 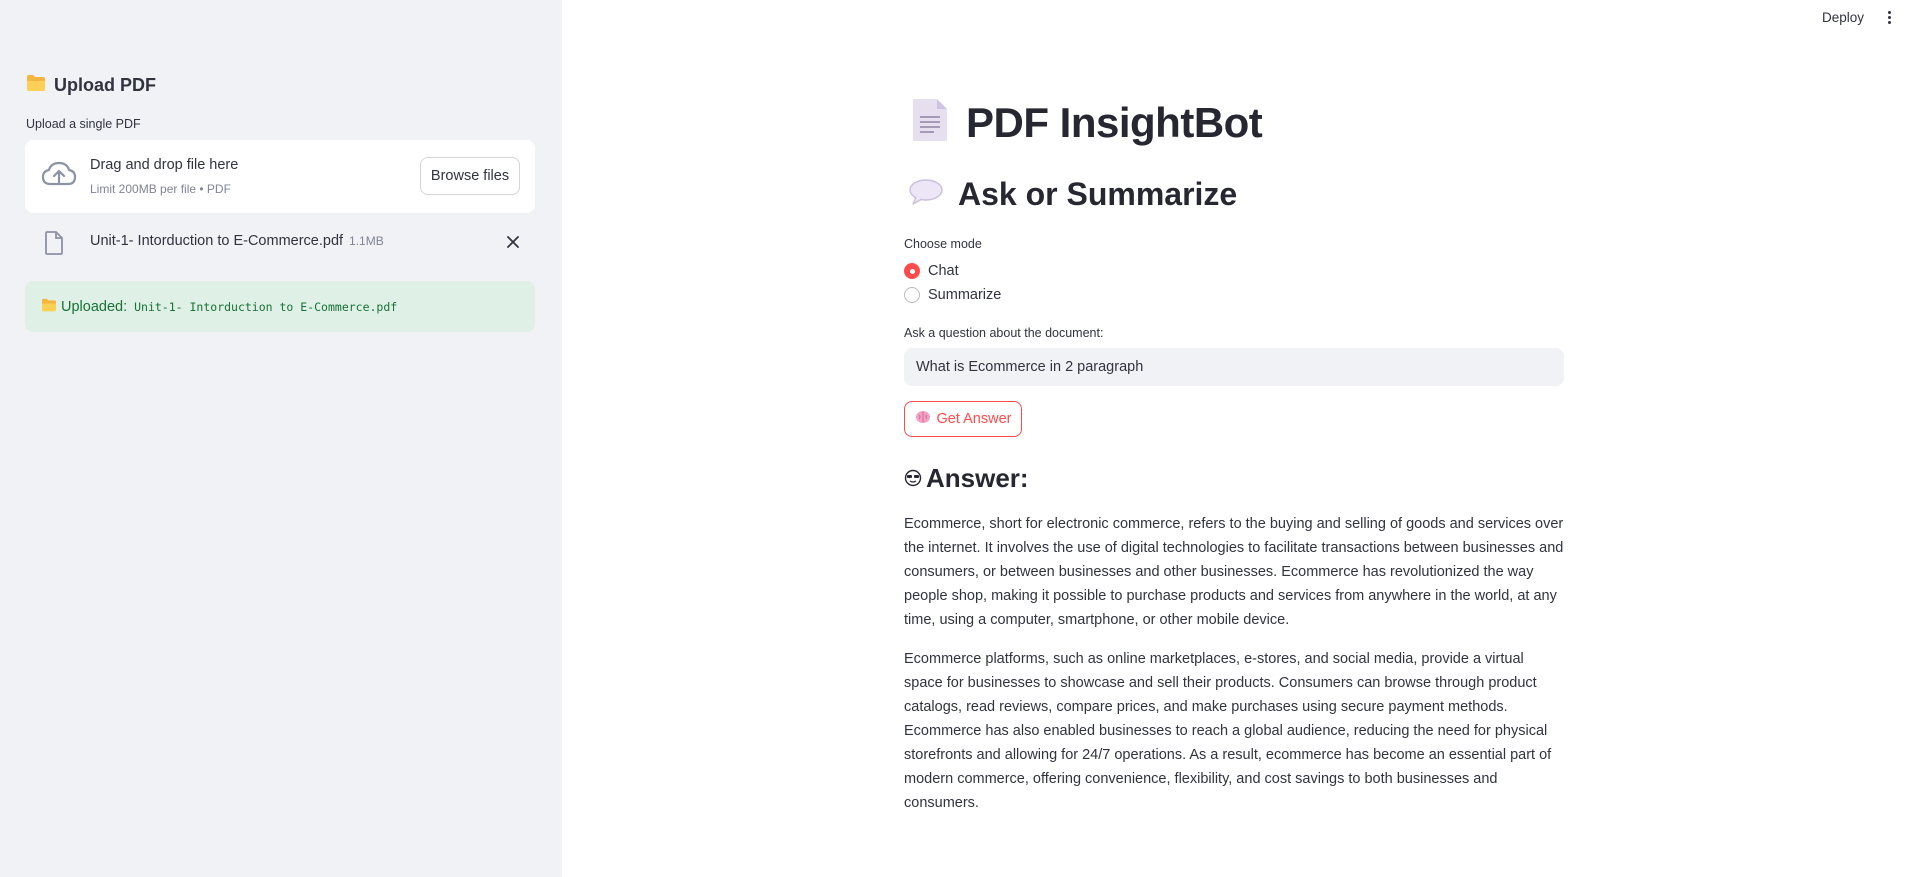 What do you see at coordinates (1843, 17) in the screenshot?
I see `deploy-button: Deploy` at bounding box center [1843, 17].